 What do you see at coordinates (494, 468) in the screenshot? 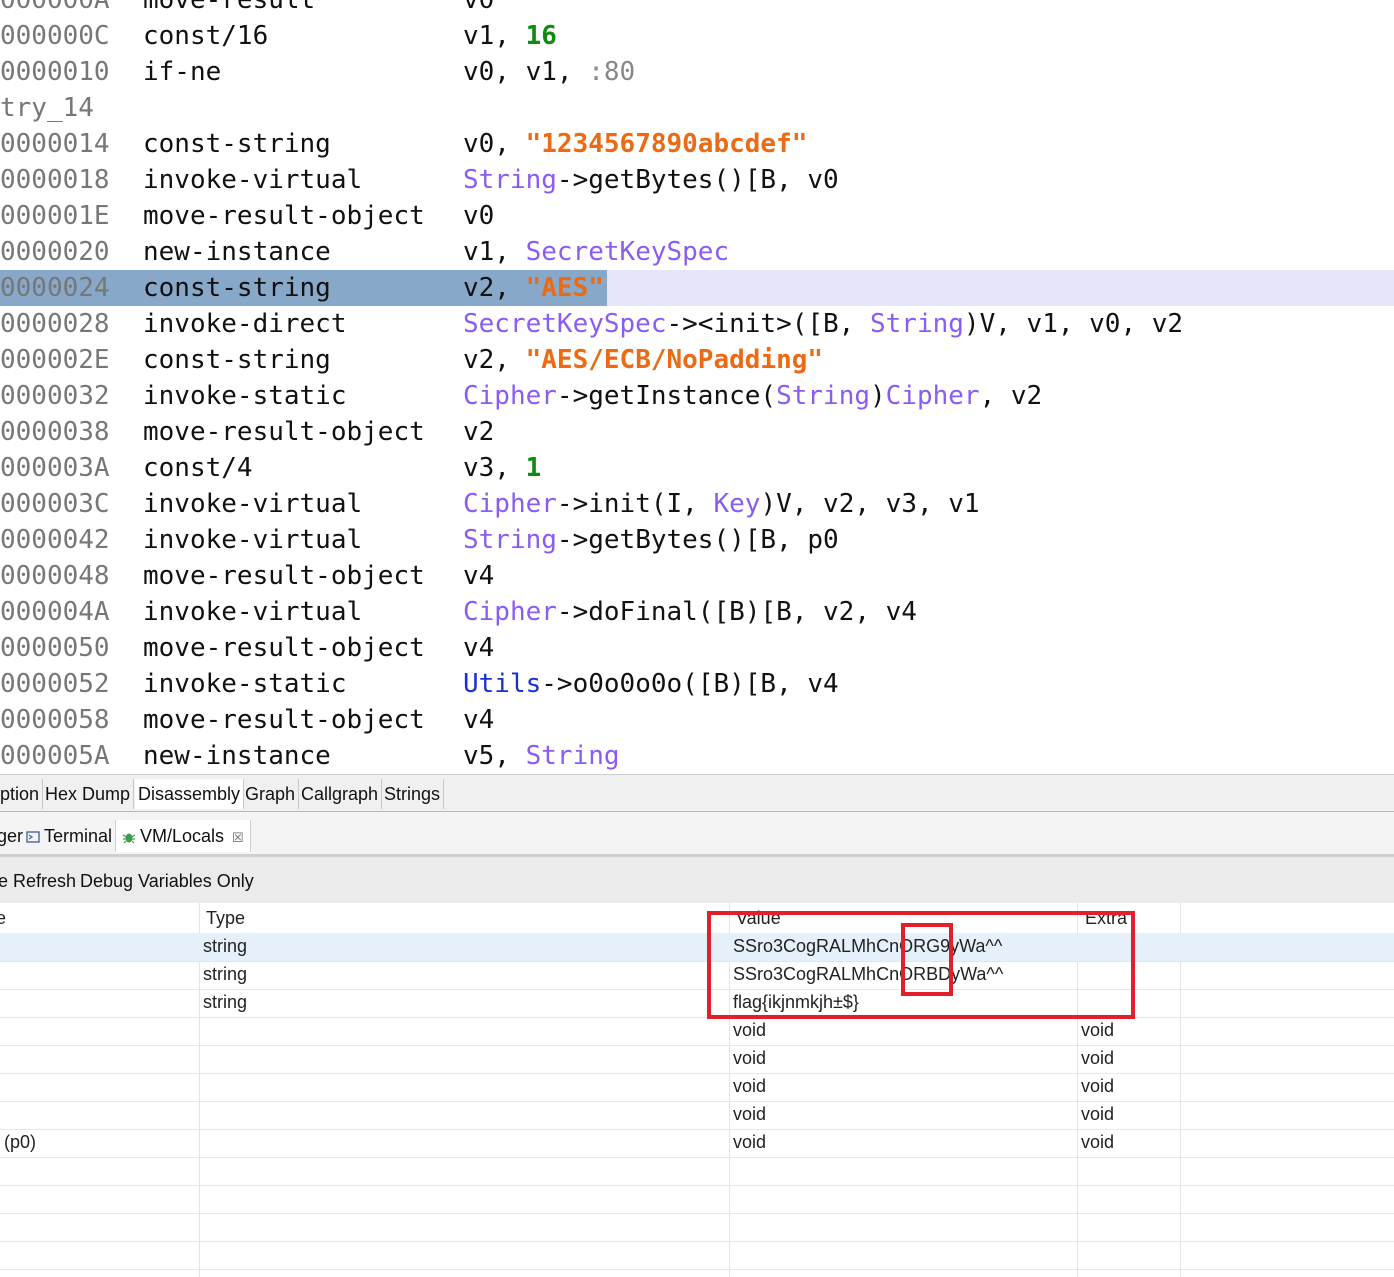
I see `operand-token: v3,` at bounding box center [494, 468].